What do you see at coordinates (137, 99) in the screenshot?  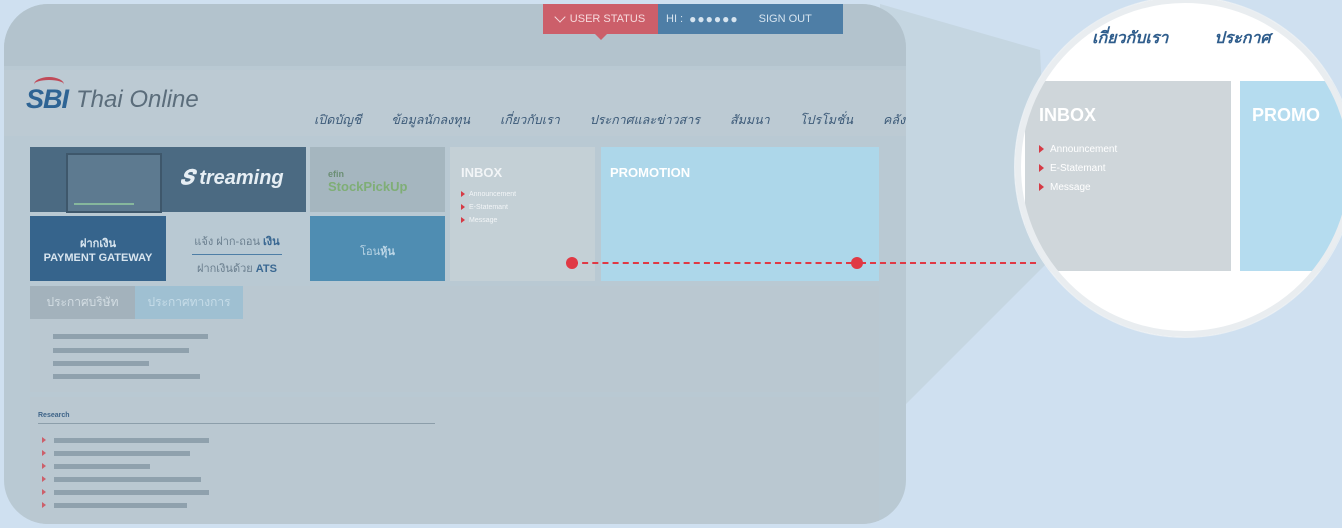 I see `logo-name: Thai Online` at bounding box center [137, 99].